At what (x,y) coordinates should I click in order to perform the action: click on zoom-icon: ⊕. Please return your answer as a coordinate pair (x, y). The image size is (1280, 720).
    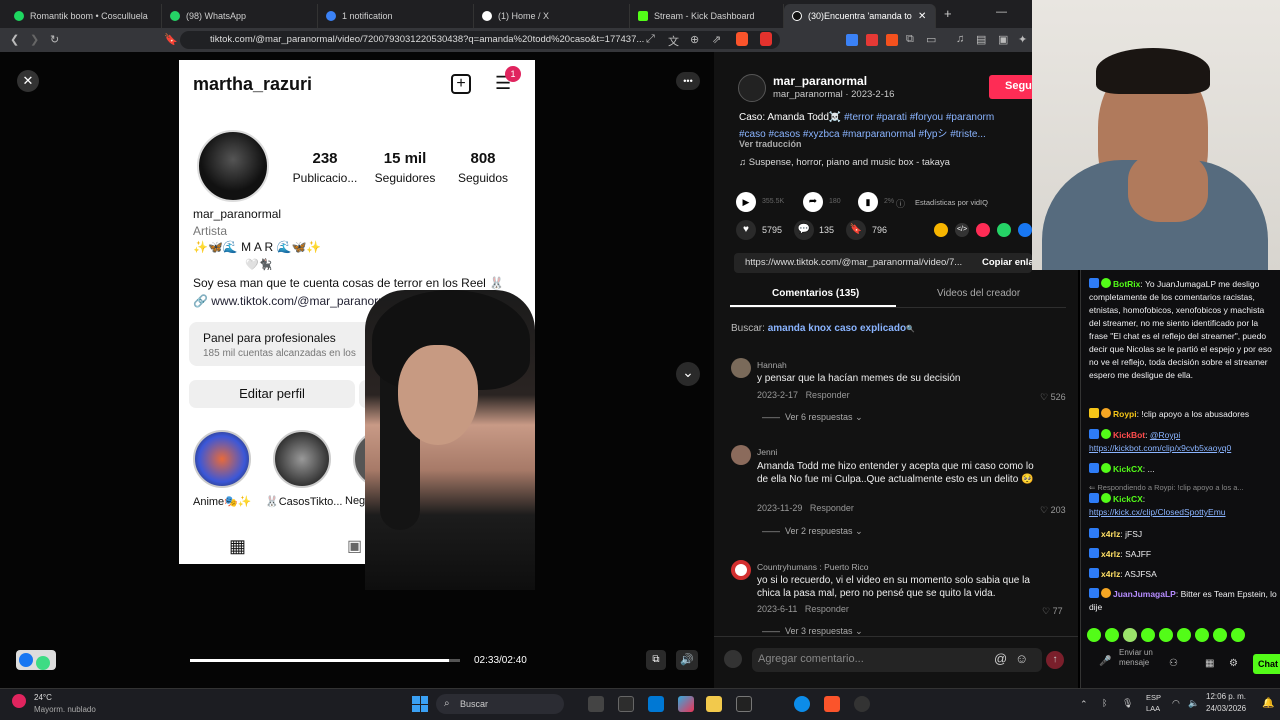
    Looking at the image, I should click on (694, 39).